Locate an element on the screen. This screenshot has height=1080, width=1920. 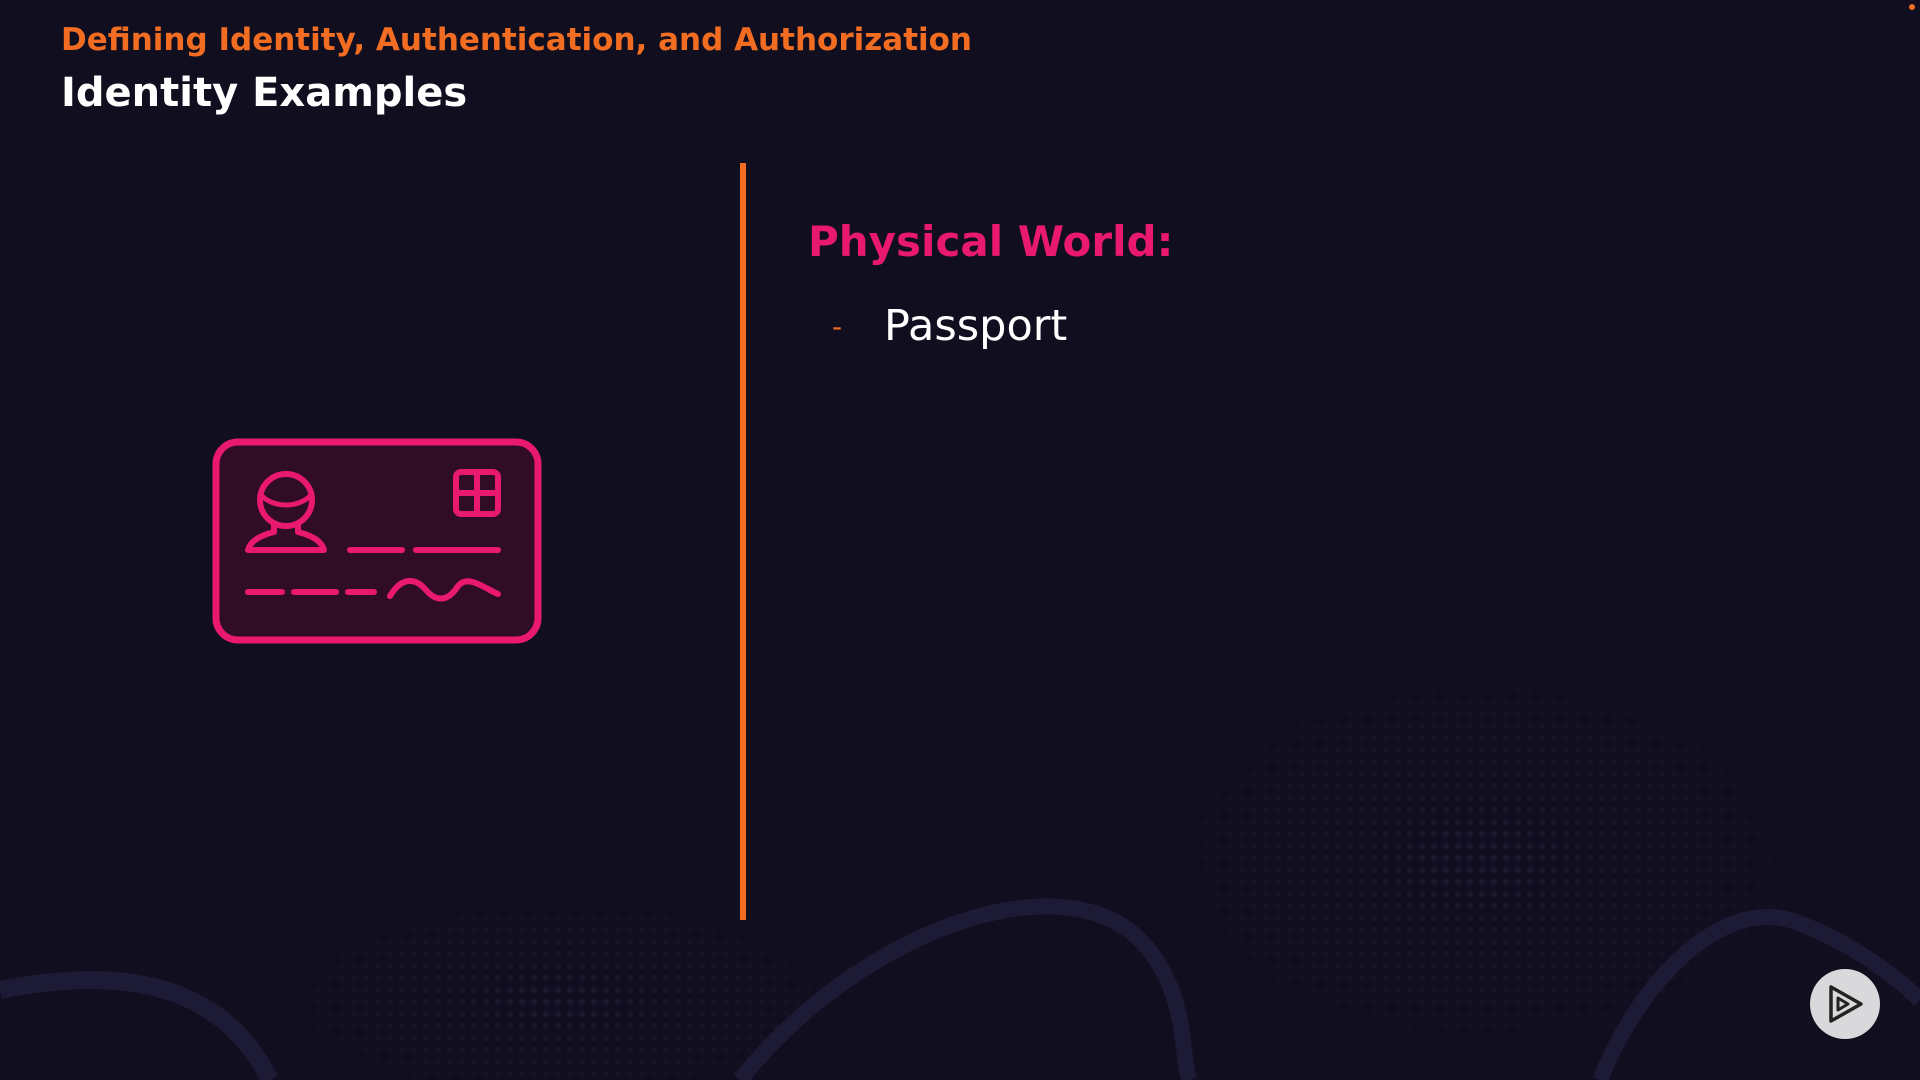
list-item: - Passport is located at coordinates (949, 326).